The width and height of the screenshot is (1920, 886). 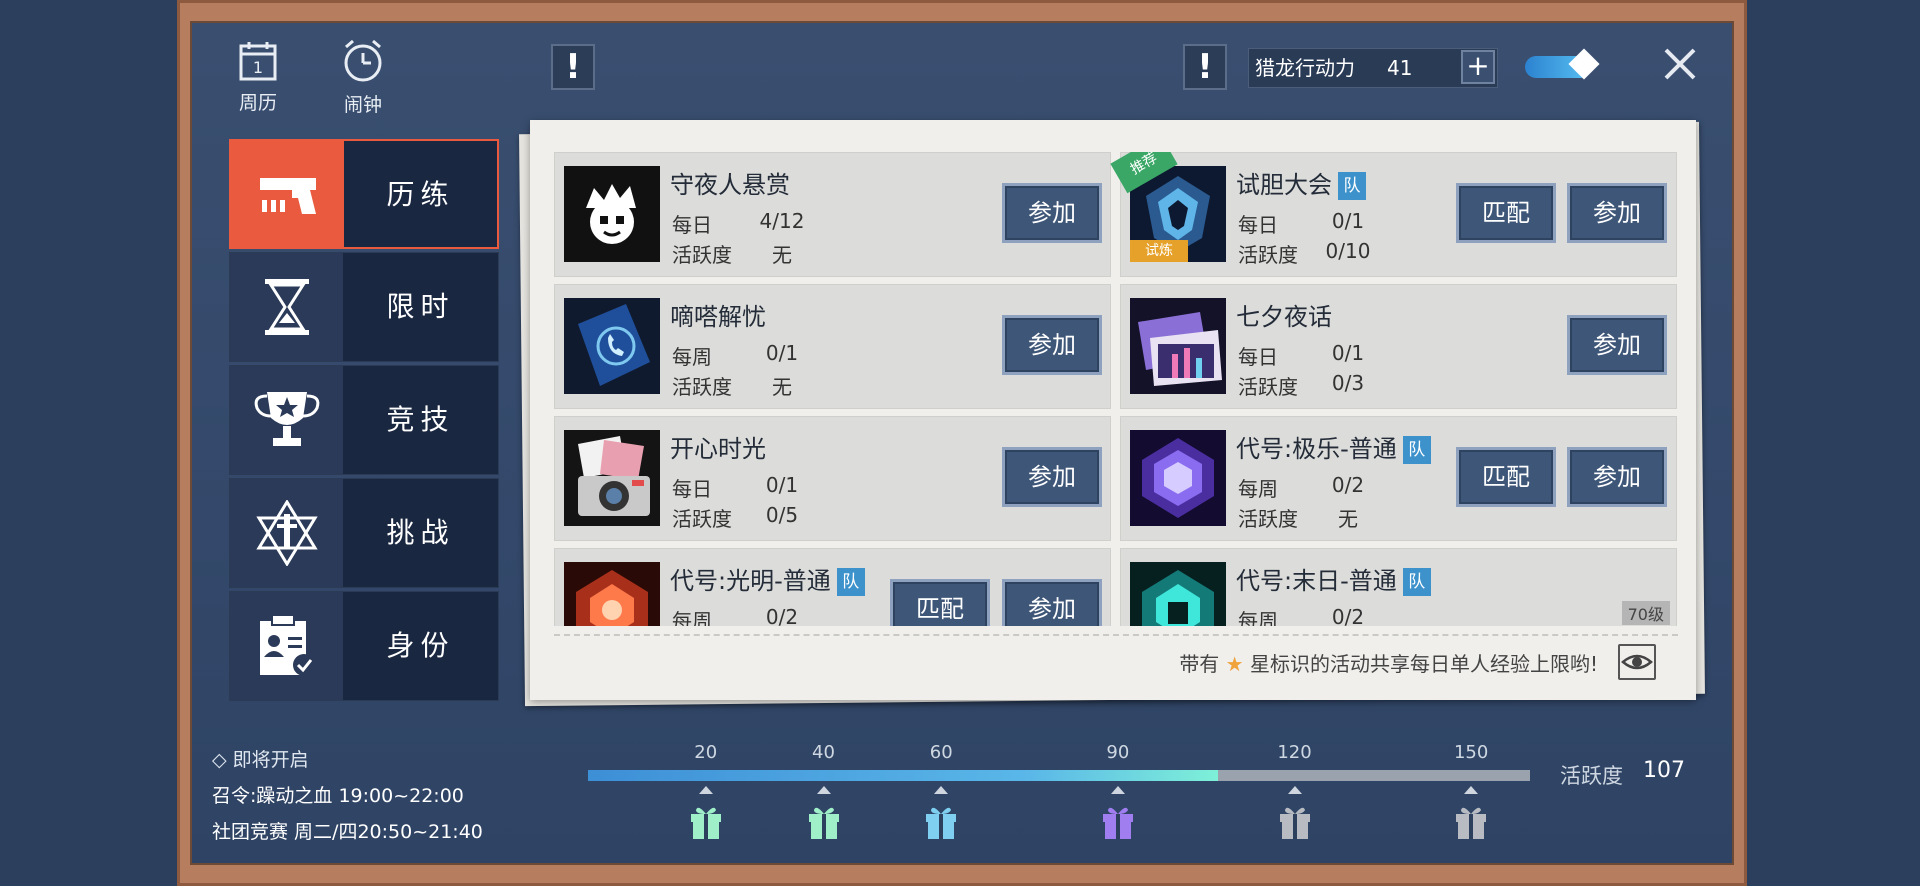 I want to click on sidebar-item-label: 历练, so click(x=420, y=194).